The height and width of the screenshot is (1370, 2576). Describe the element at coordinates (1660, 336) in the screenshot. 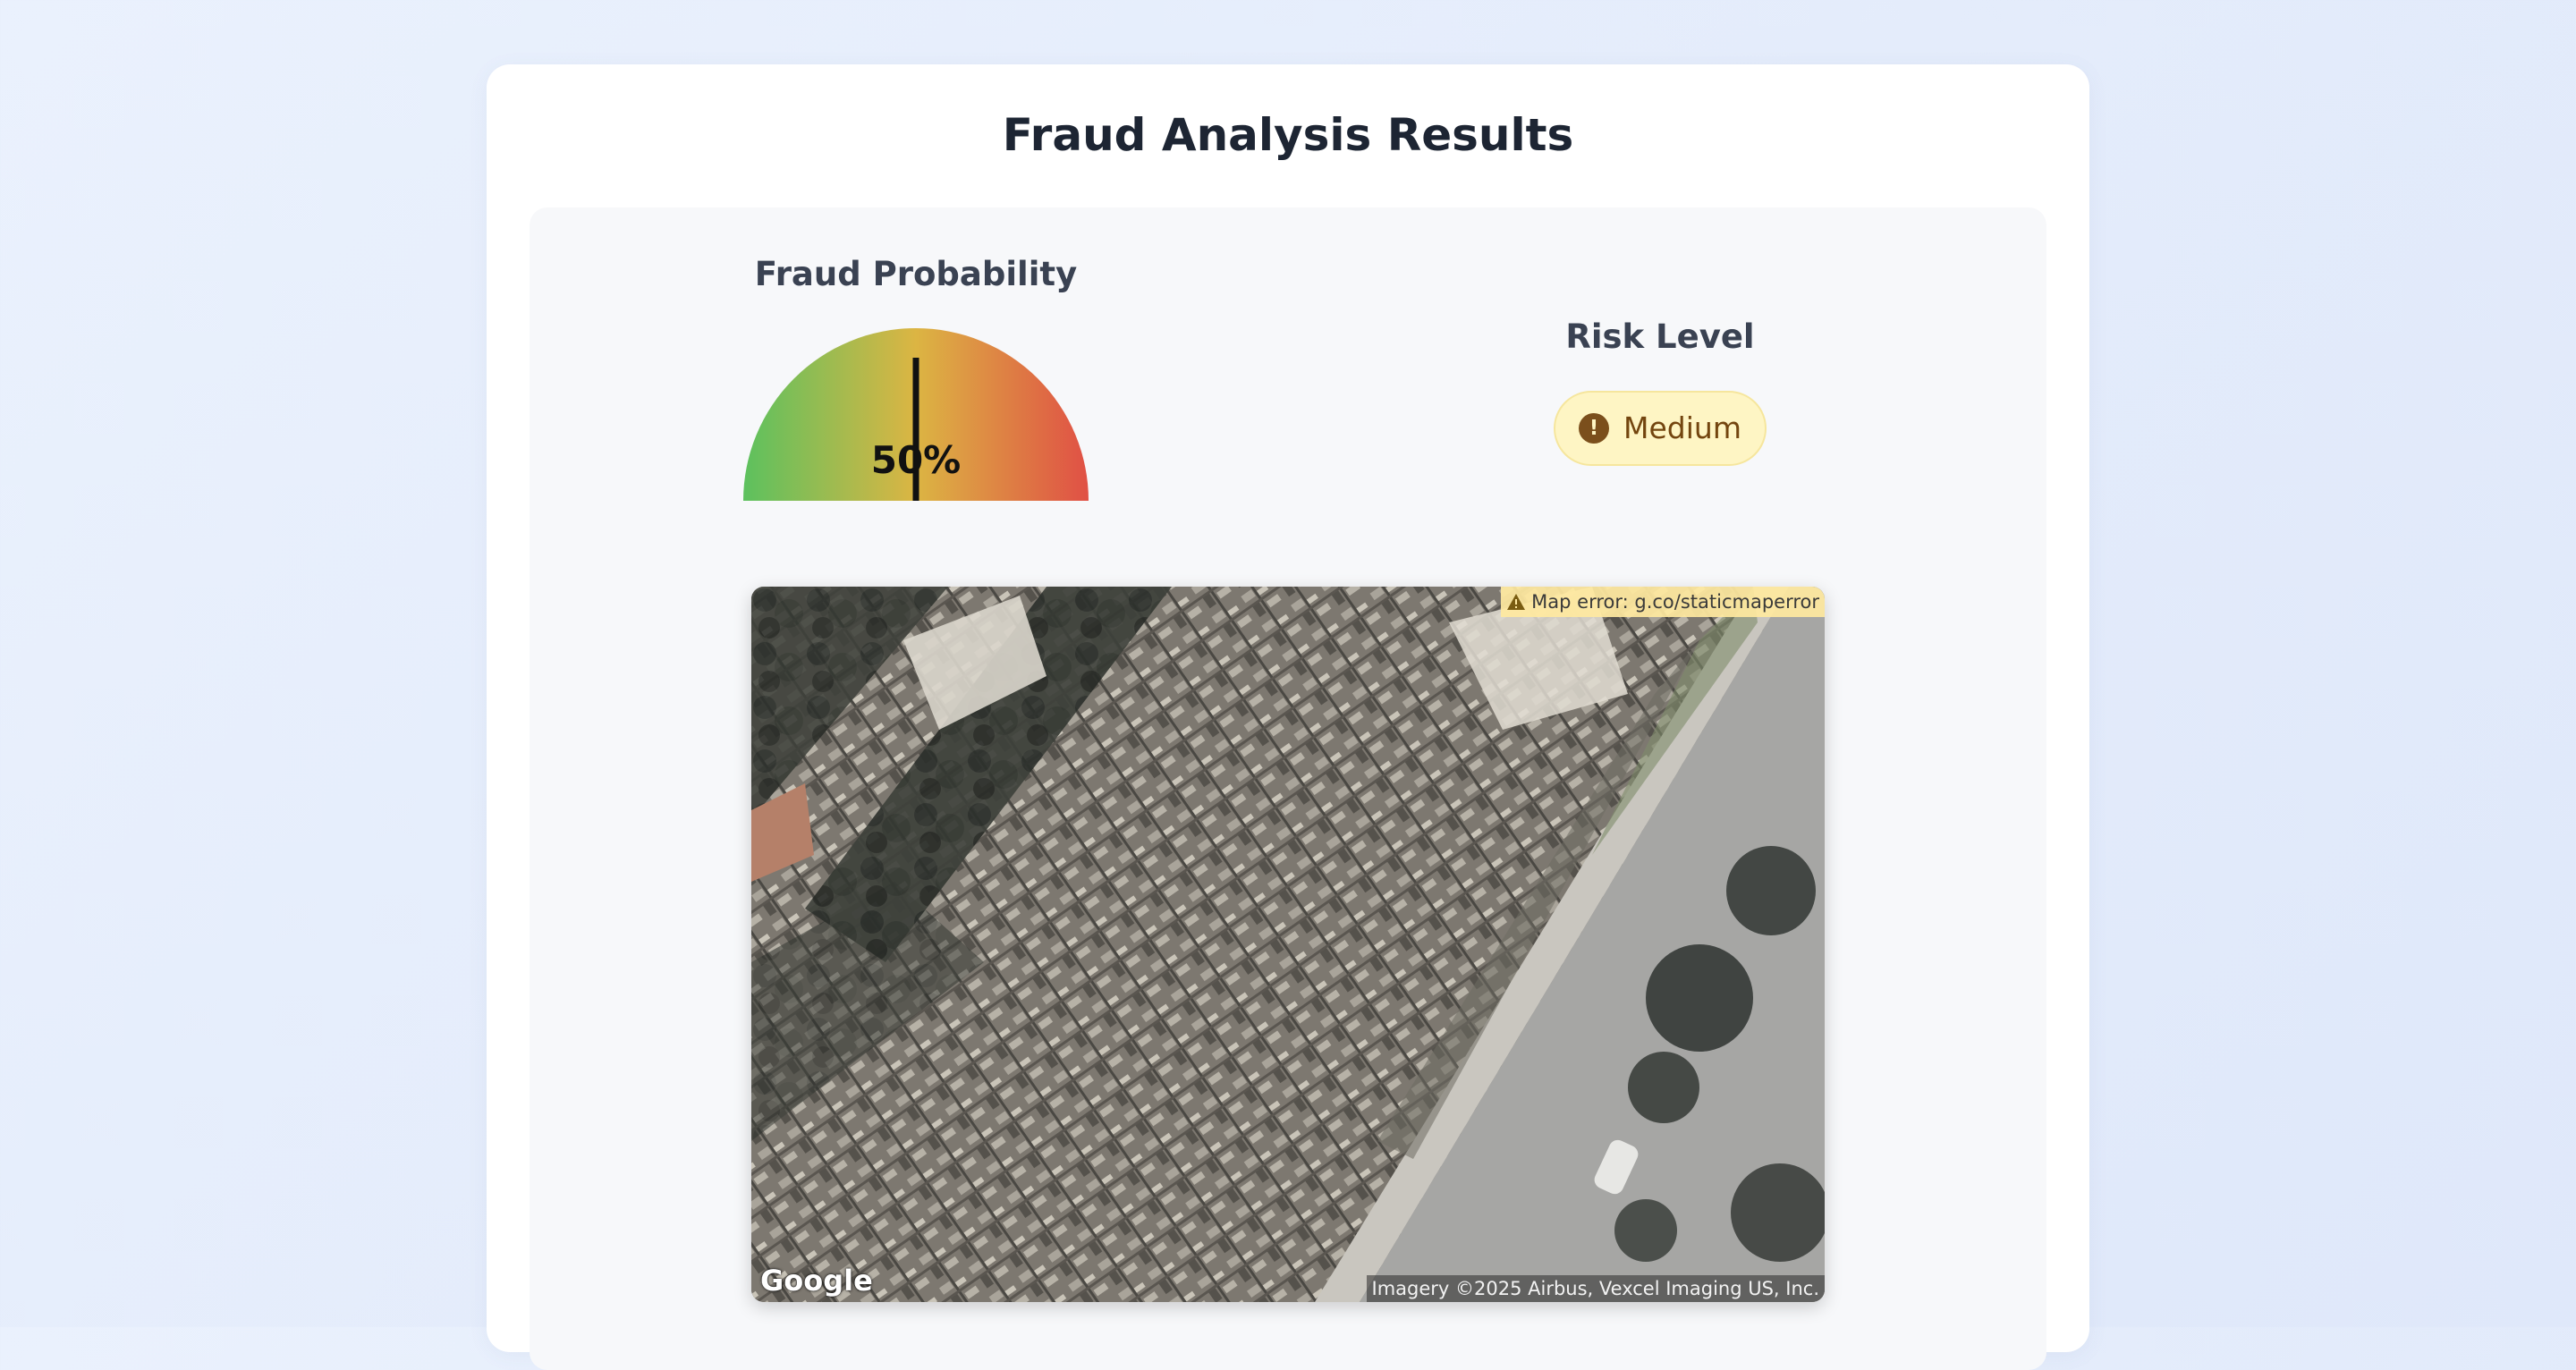

I see `risk-level-label: Risk Level` at that location.